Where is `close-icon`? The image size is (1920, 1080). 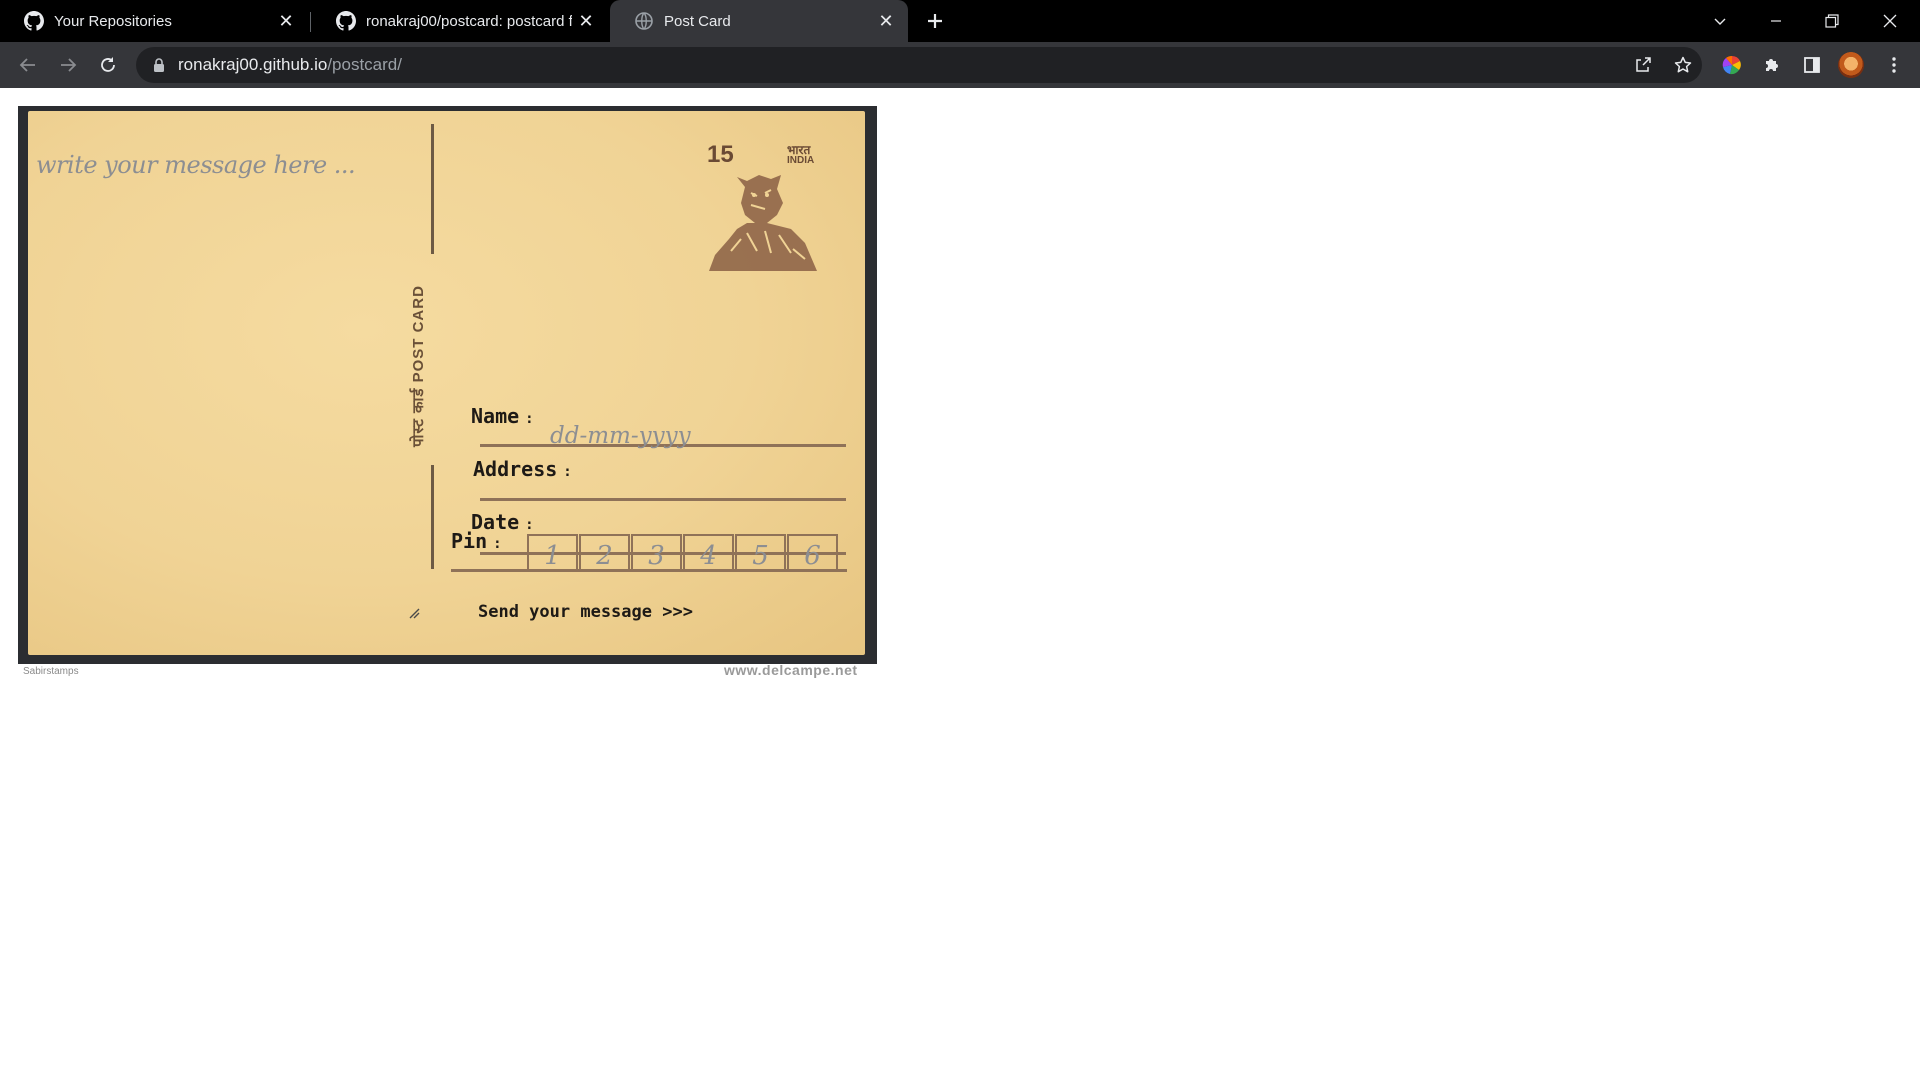
close-icon is located at coordinates (1890, 21).